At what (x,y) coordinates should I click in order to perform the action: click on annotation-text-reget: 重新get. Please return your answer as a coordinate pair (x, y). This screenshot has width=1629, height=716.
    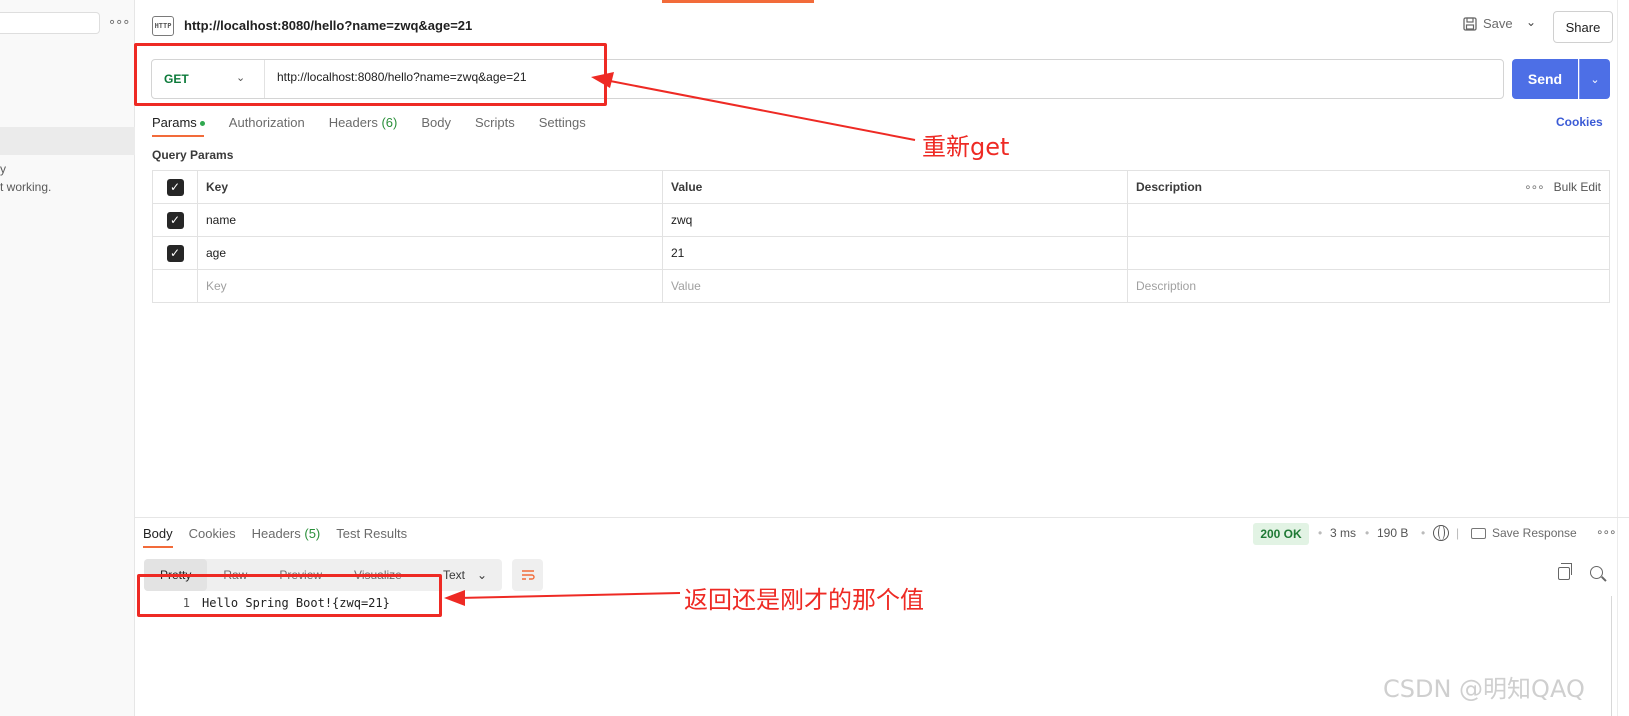
    Looking at the image, I should click on (966, 147).